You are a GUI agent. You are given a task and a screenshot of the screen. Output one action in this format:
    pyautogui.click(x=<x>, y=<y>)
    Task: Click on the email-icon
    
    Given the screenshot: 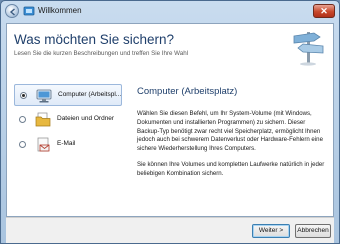 What is the action you would take?
    pyautogui.click(x=43, y=144)
    